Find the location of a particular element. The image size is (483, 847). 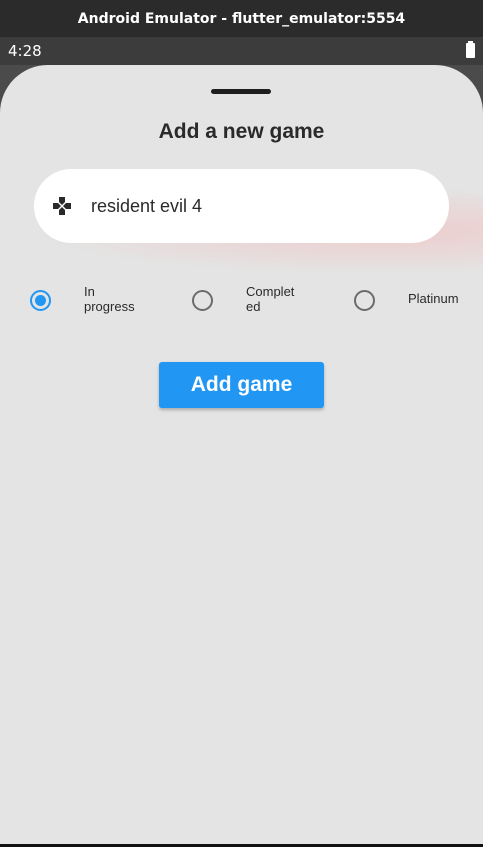

game-name-input: resident evil 4 is located at coordinates (241, 206).